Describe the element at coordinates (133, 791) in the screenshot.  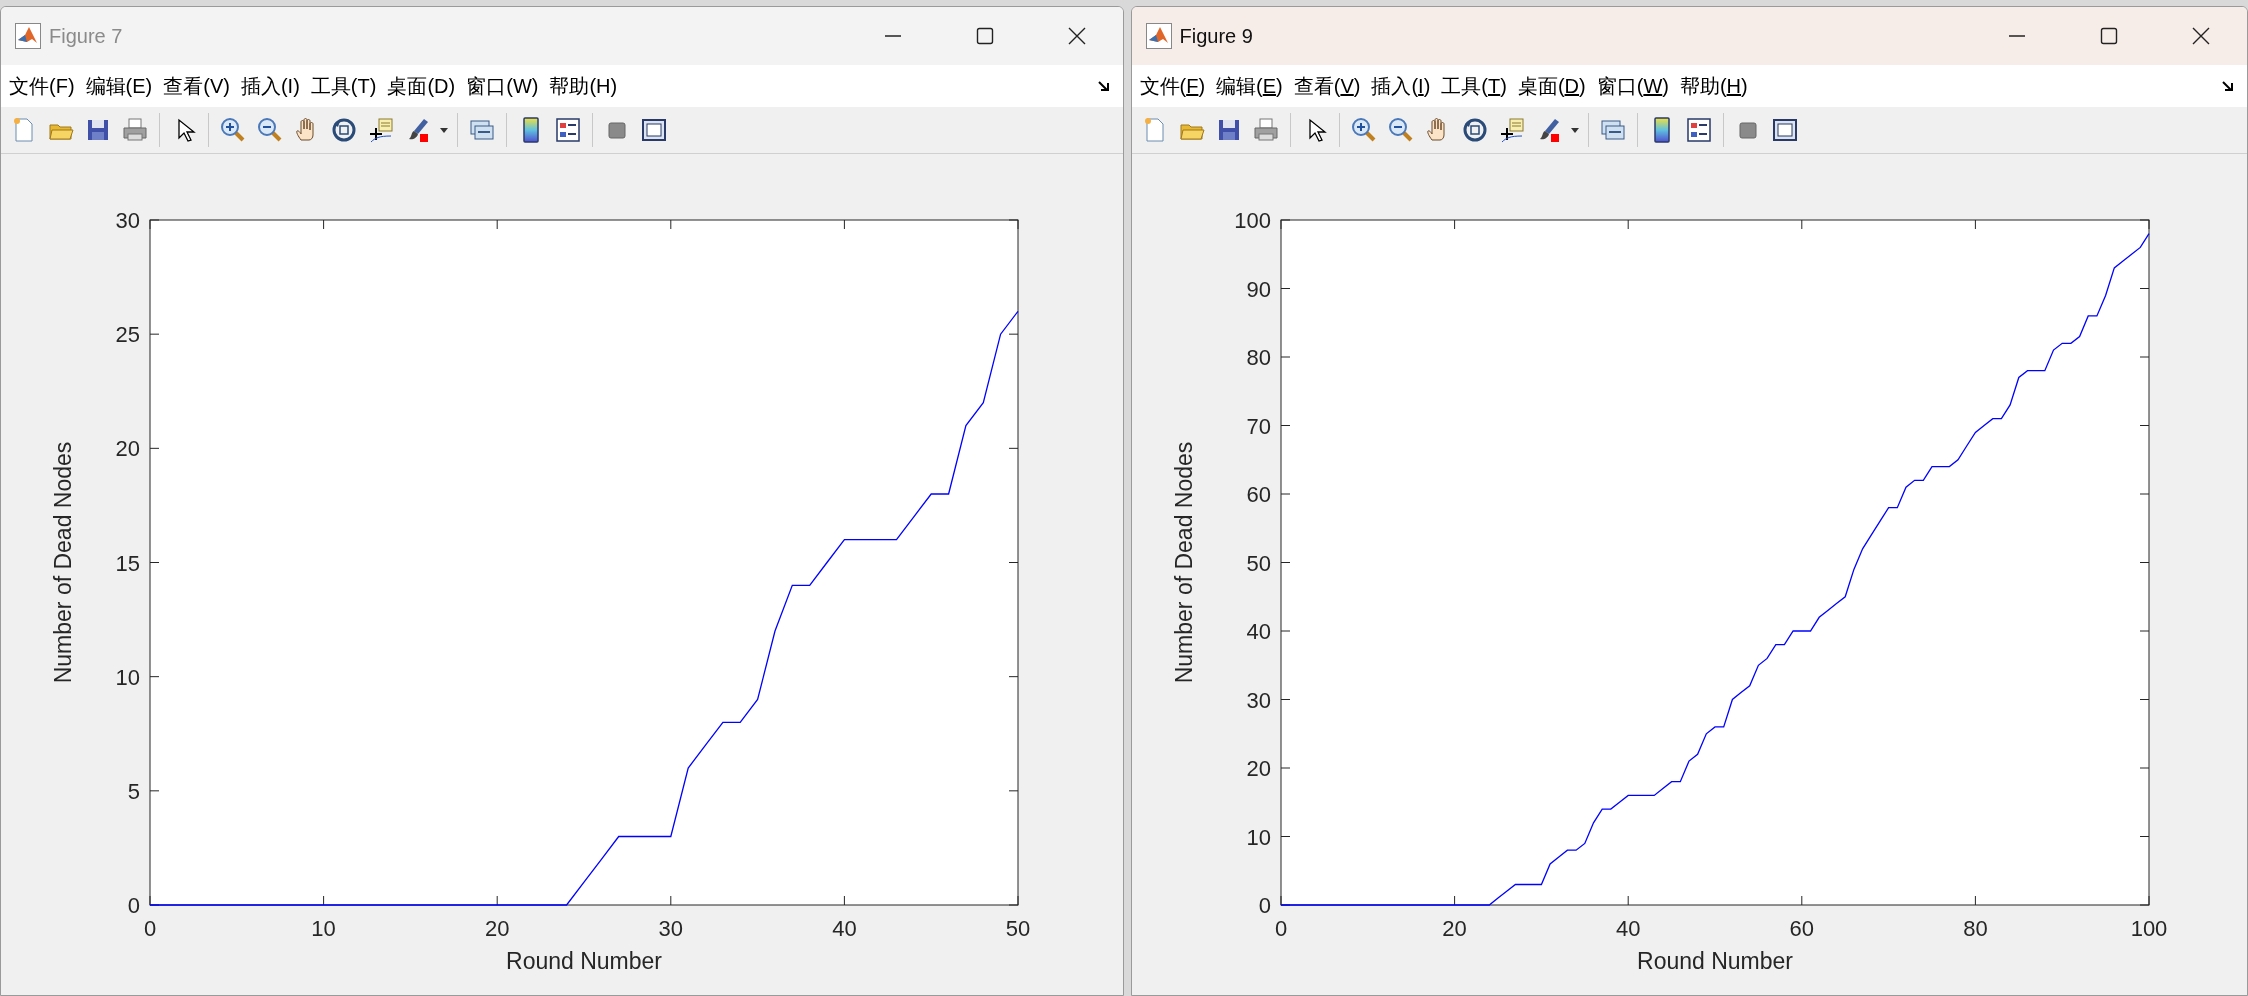
I see `y-tick-label: 5` at that location.